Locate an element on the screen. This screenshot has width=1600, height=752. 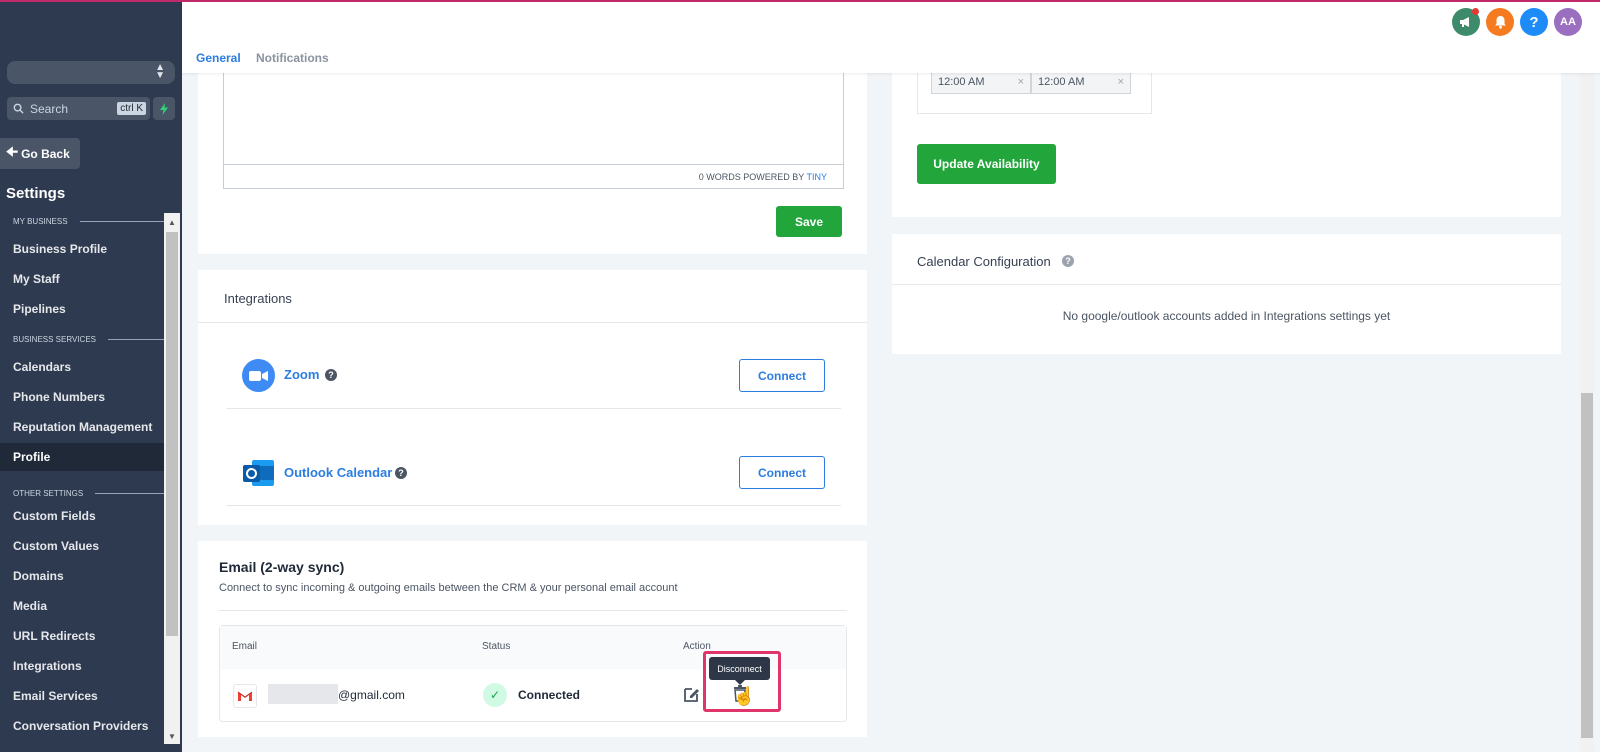
account-select: ▲ ▼ is located at coordinates (91, 72).